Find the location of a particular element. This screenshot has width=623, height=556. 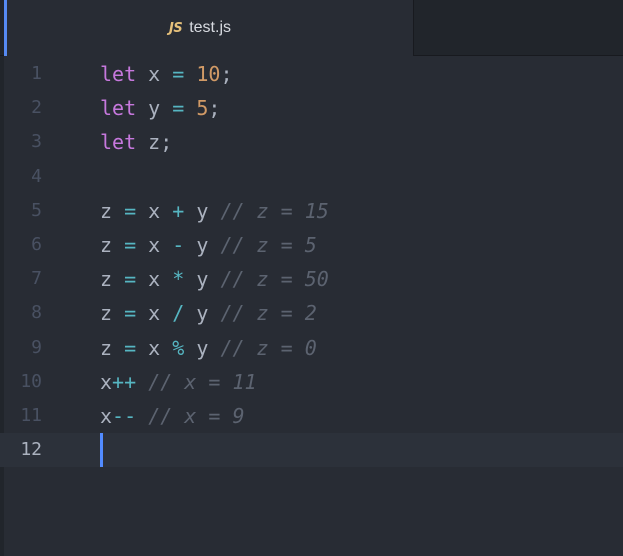

code-token: z; is located at coordinates (154, 142).